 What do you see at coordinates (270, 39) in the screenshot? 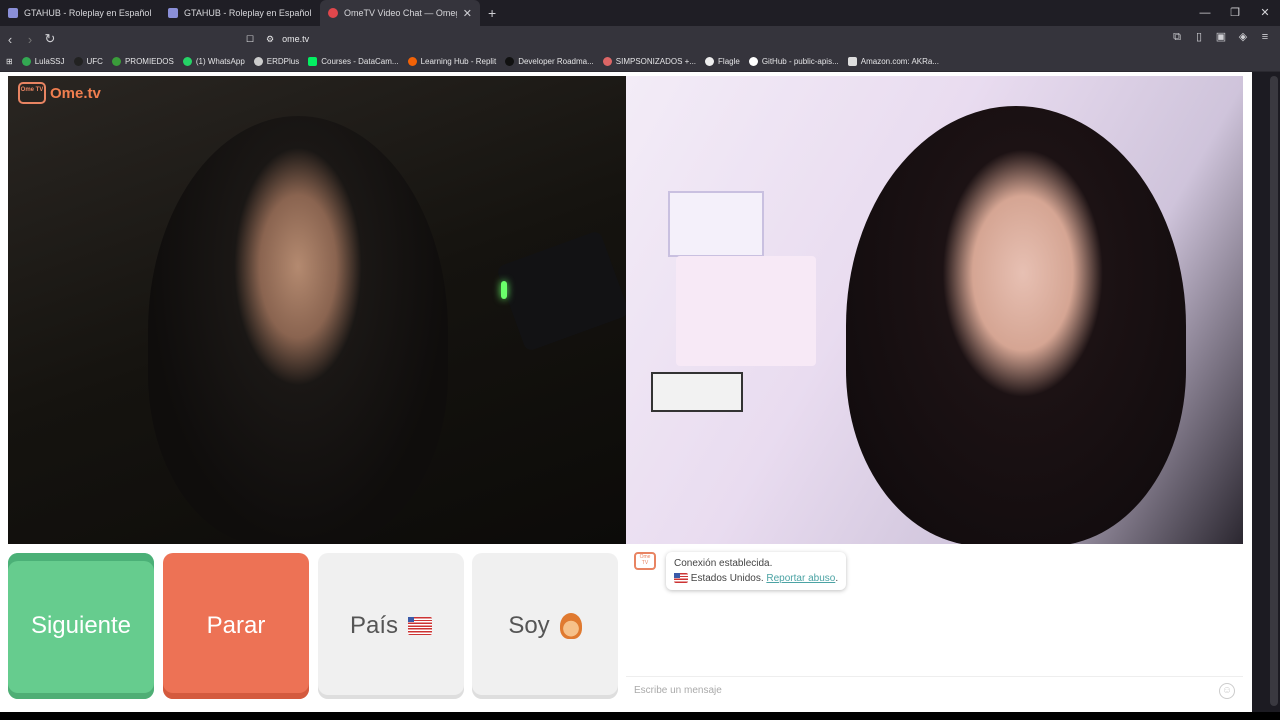
I see `site-settings-icon: ⚙` at bounding box center [270, 39].